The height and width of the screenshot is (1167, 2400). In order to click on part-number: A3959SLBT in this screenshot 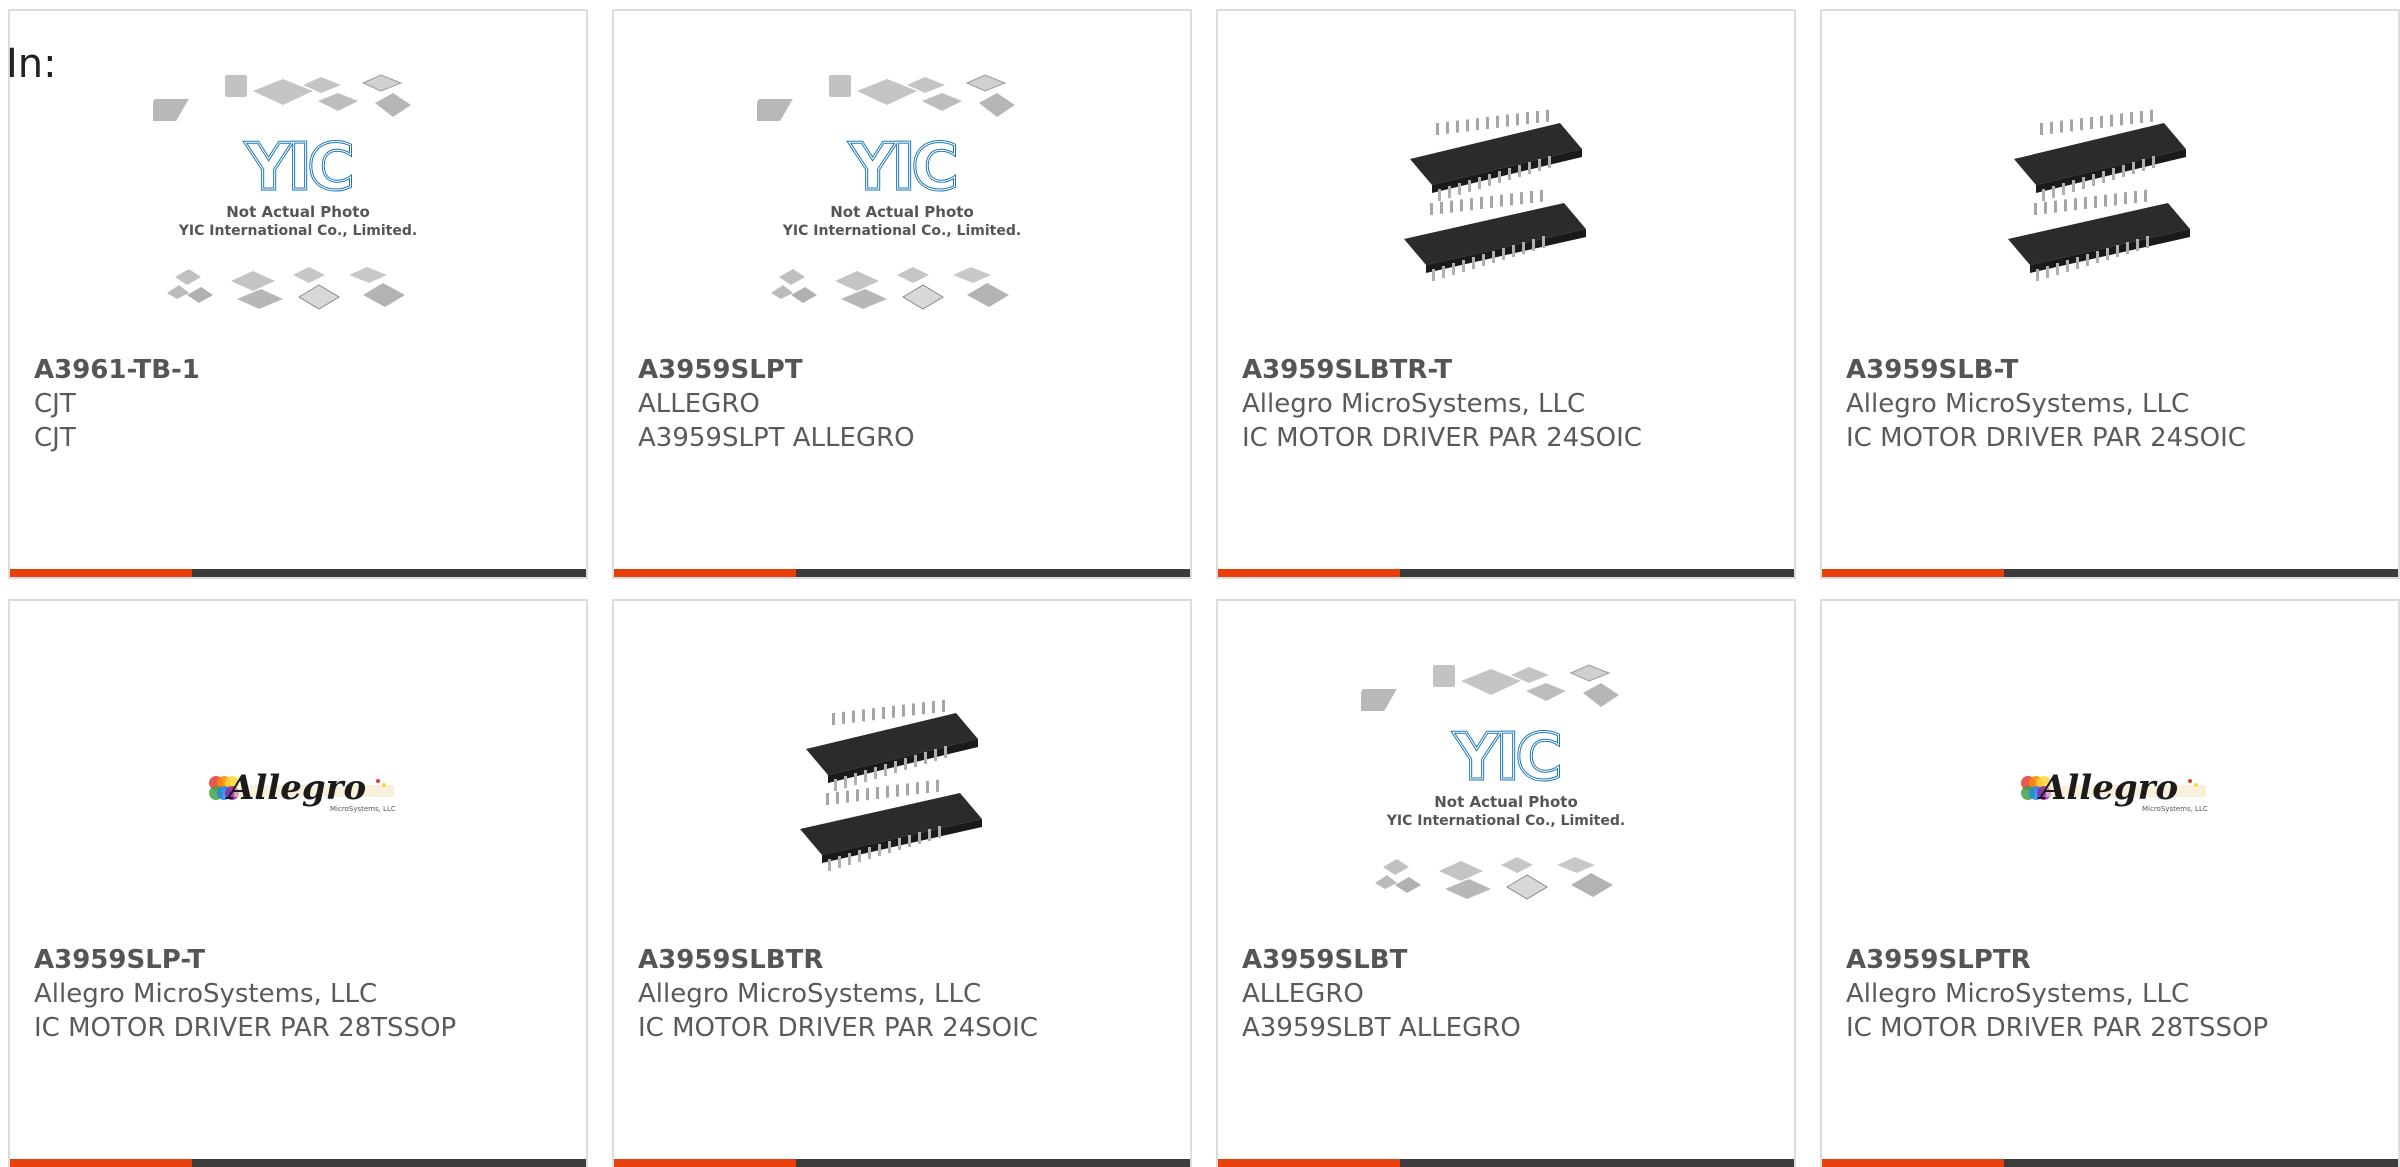, I will do `click(1510, 960)`.